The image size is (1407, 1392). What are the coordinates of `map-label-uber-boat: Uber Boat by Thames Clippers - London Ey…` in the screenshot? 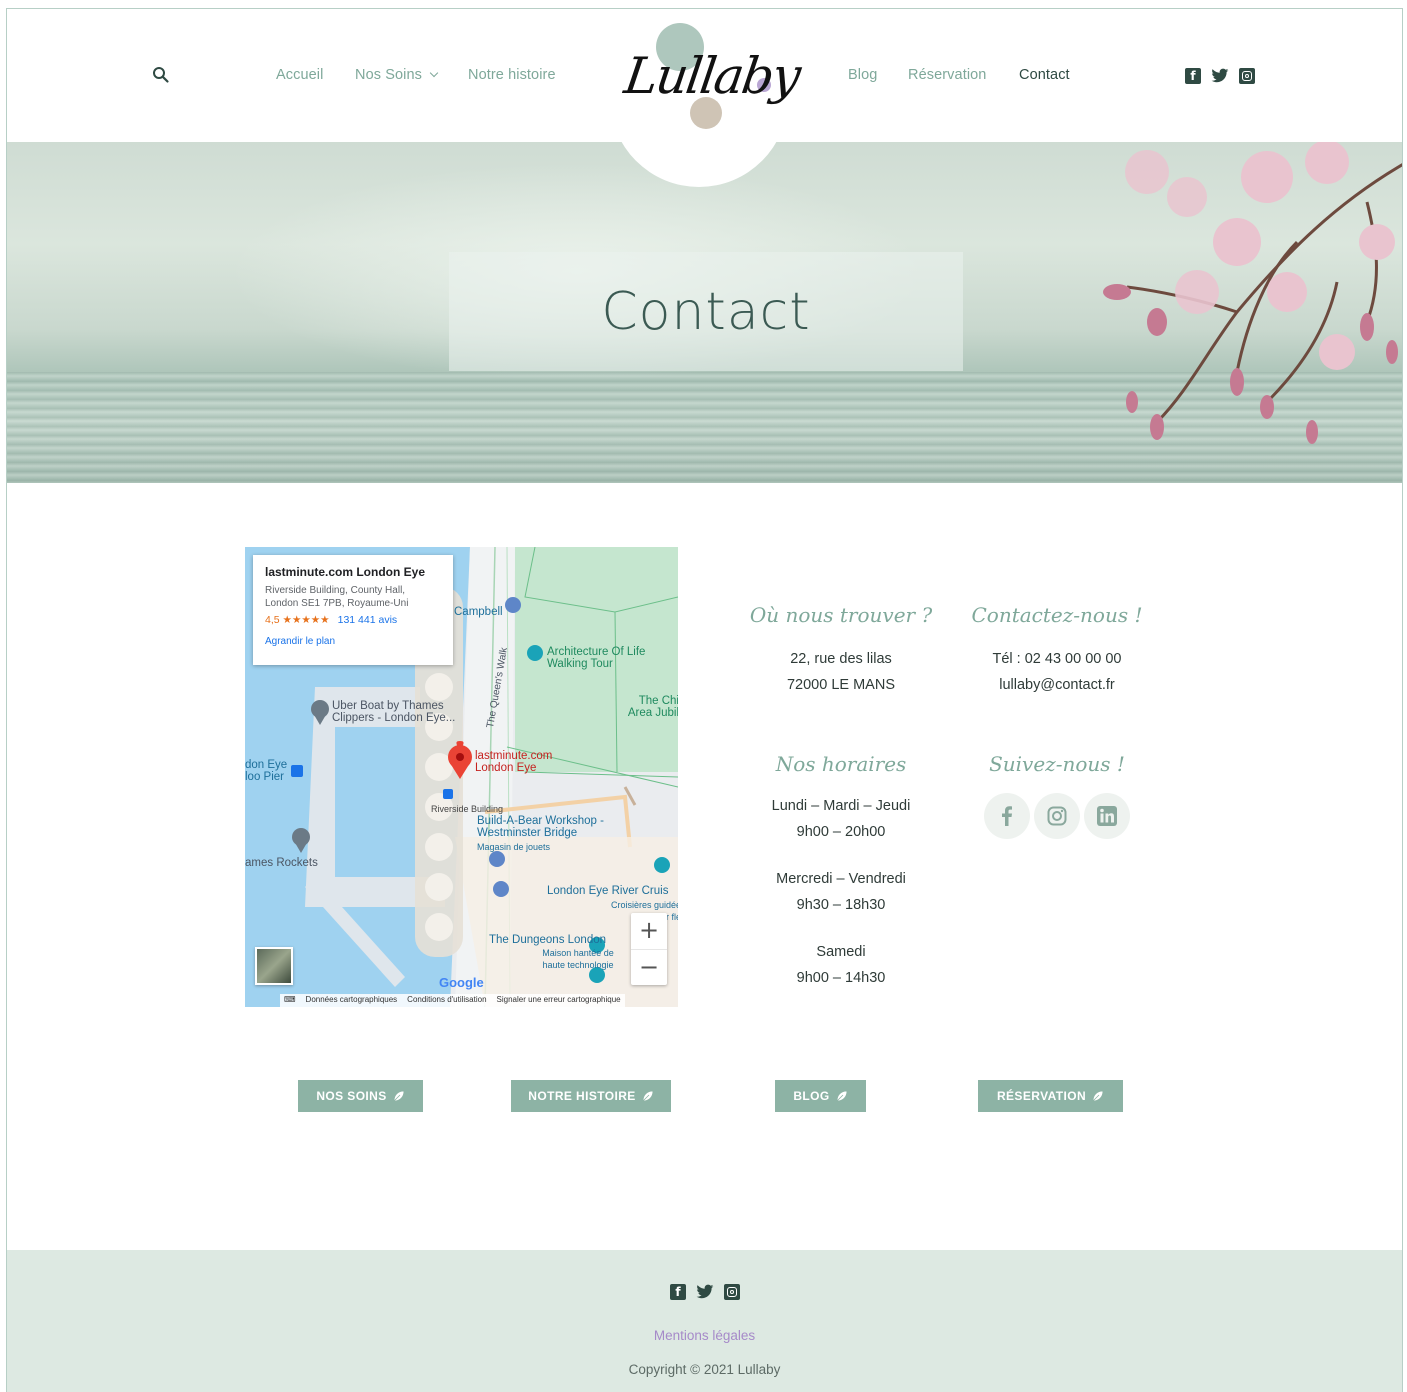 It's located at (397, 712).